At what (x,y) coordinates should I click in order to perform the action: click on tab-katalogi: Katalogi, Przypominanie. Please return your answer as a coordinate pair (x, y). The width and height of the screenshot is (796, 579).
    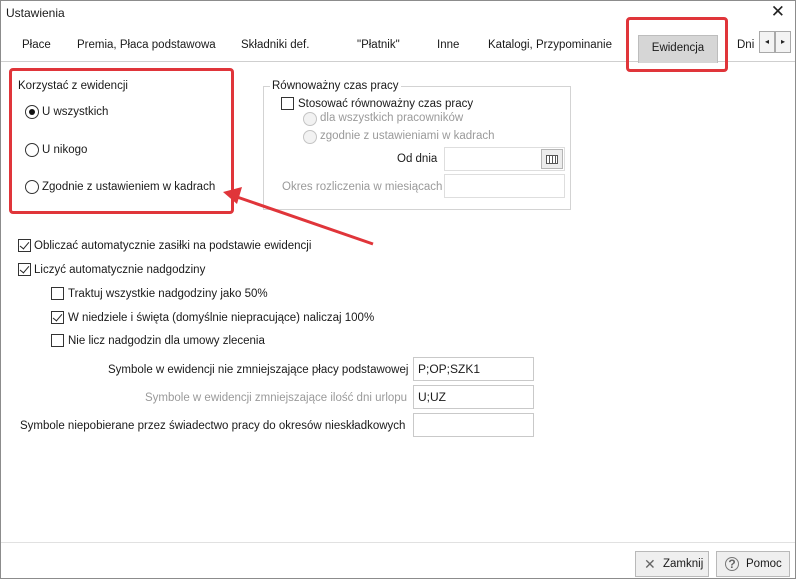
    Looking at the image, I should click on (550, 45).